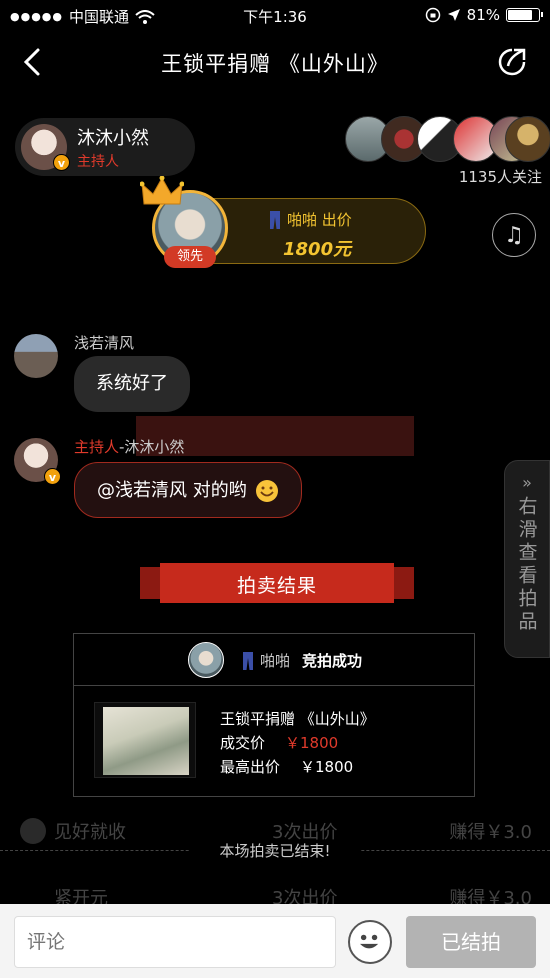 The height and width of the screenshot is (978, 550). What do you see at coordinates (319, 220) in the screenshot?
I see `top-bidder-label: 啪啪 出价` at bounding box center [319, 220].